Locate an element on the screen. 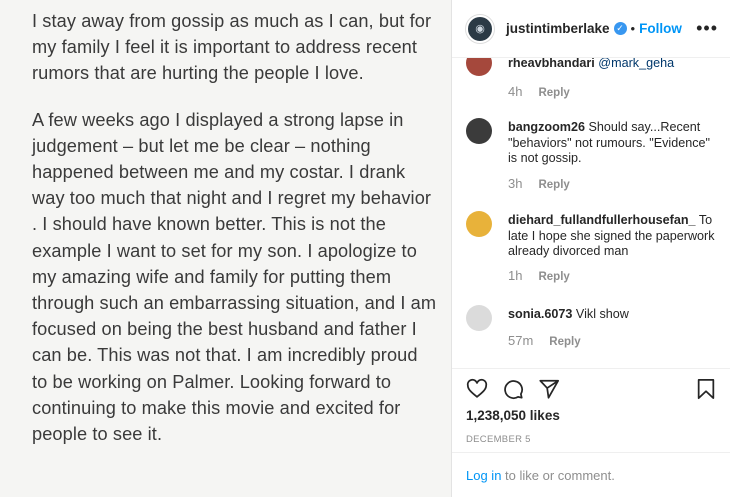 The height and width of the screenshot is (497, 730). comment-username: diehard_fullandfullerhousefan_ is located at coordinates (602, 220).